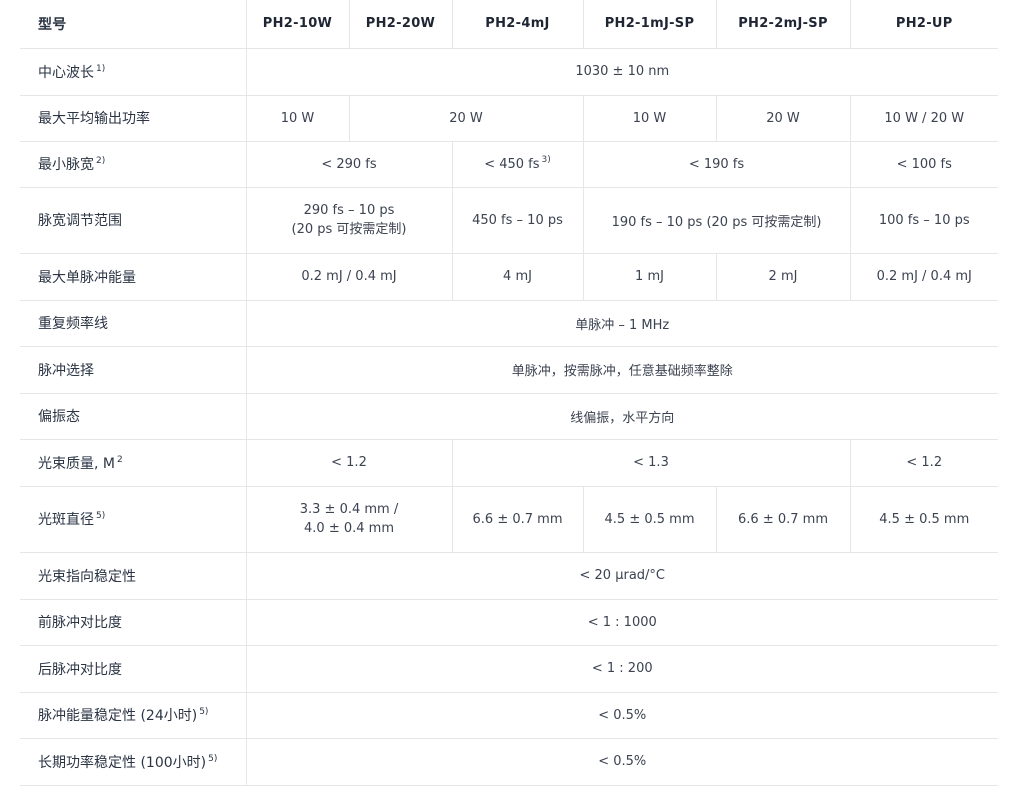  What do you see at coordinates (621, 622) in the screenshot?
I see `cell-value: < 1 : 1000` at bounding box center [621, 622].